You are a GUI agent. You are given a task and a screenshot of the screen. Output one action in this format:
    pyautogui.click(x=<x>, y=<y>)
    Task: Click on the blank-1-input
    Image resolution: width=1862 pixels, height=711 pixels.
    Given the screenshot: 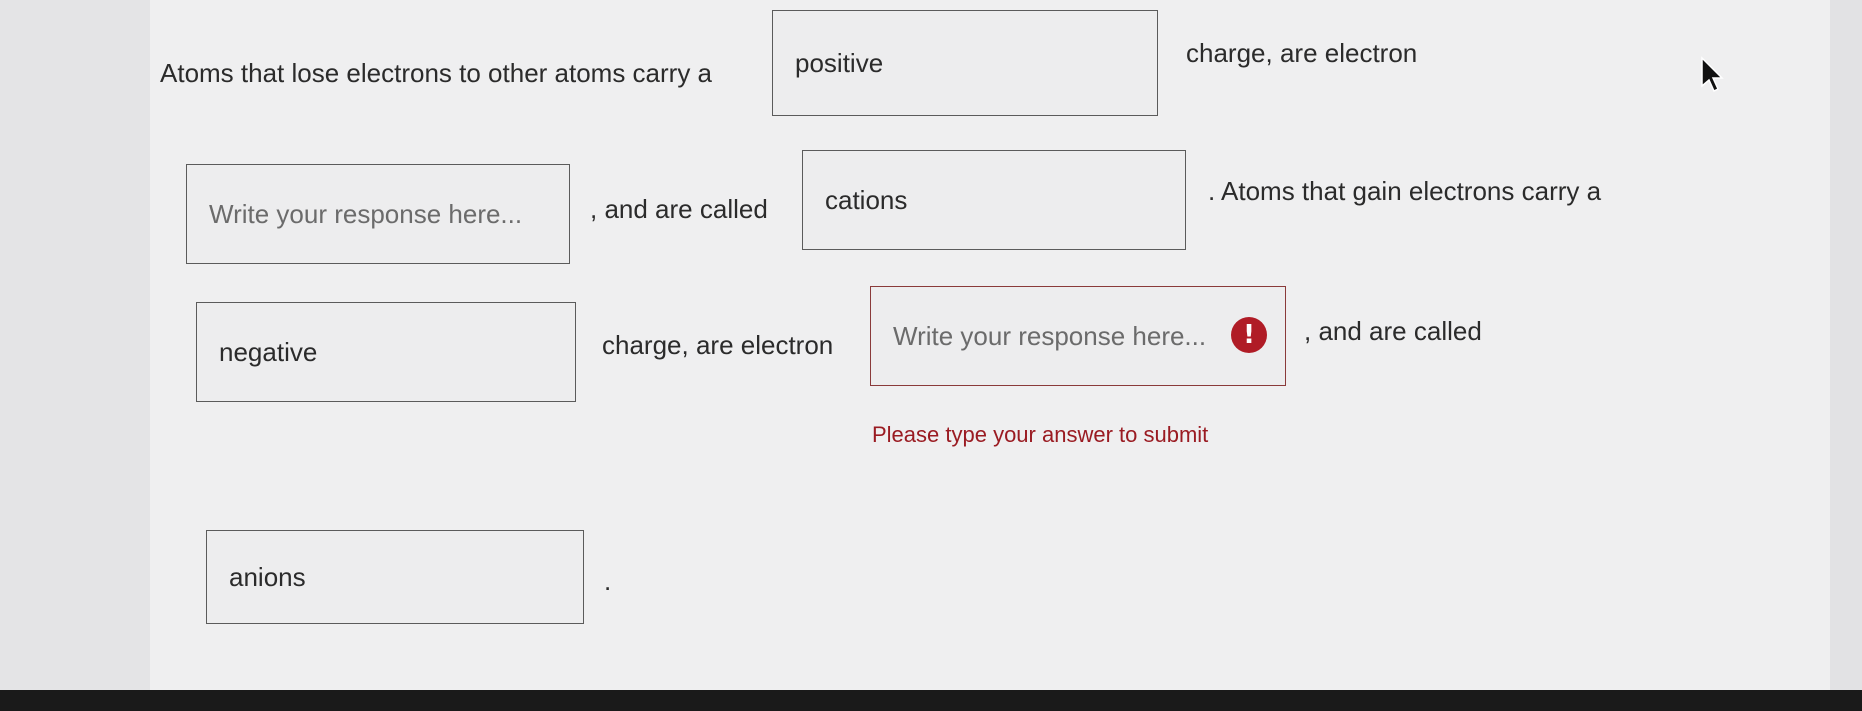 What is the action you would take?
    pyautogui.click(x=965, y=63)
    